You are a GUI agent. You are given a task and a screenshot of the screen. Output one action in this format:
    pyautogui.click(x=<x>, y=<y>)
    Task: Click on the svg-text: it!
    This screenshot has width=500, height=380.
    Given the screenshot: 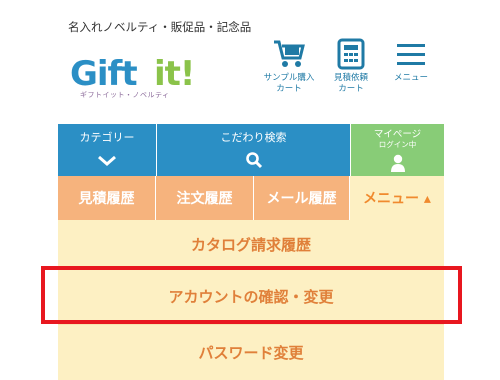 What is the action you would take?
    pyautogui.click(x=174, y=73)
    